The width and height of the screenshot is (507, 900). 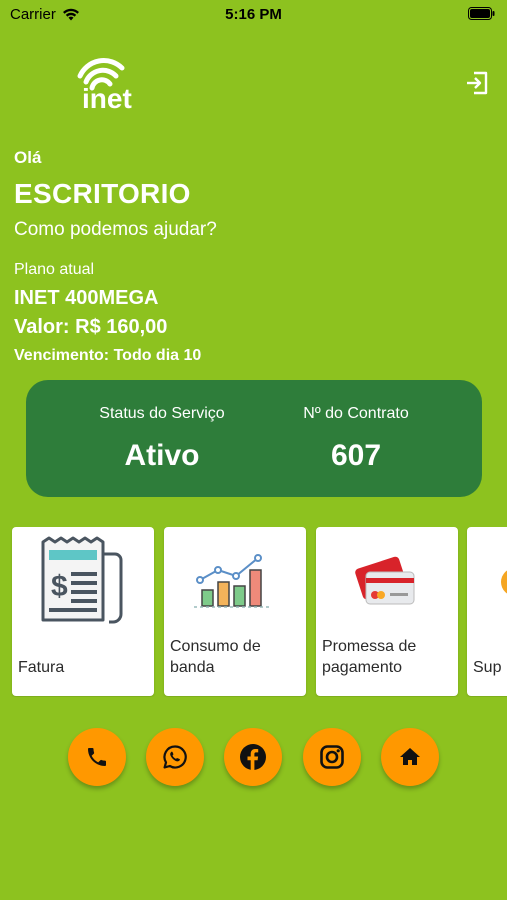 What do you see at coordinates (356, 426) in the screenshot?
I see `contract-number: Nº do Contrato 607` at bounding box center [356, 426].